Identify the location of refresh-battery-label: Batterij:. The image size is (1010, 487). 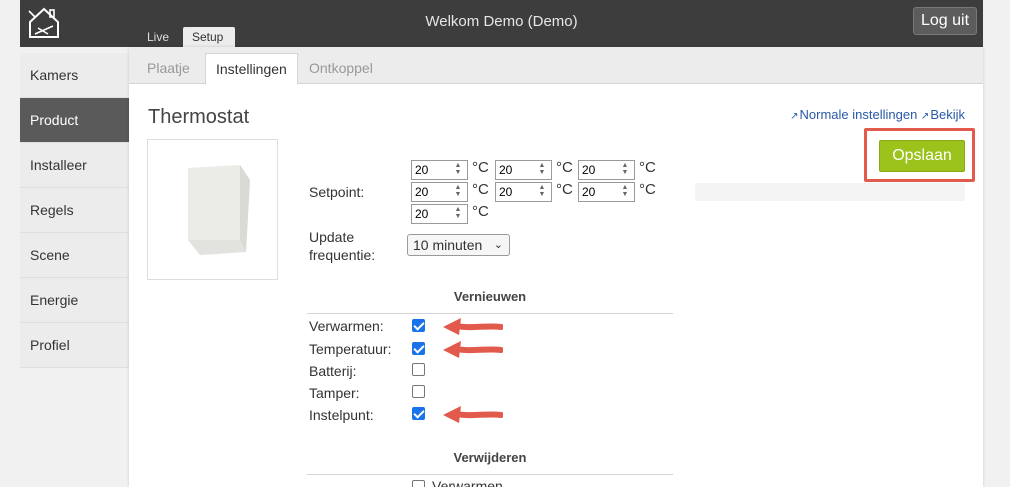
(333, 371).